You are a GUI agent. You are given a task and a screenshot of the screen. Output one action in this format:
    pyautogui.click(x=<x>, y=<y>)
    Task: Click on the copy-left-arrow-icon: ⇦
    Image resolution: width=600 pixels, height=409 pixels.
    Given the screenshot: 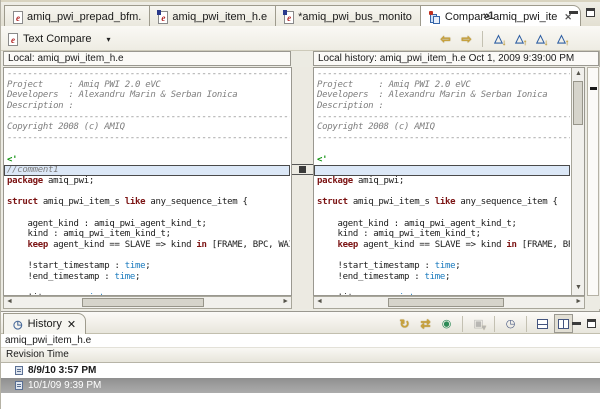 What is the action you would take?
    pyautogui.click(x=445, y=38)
    